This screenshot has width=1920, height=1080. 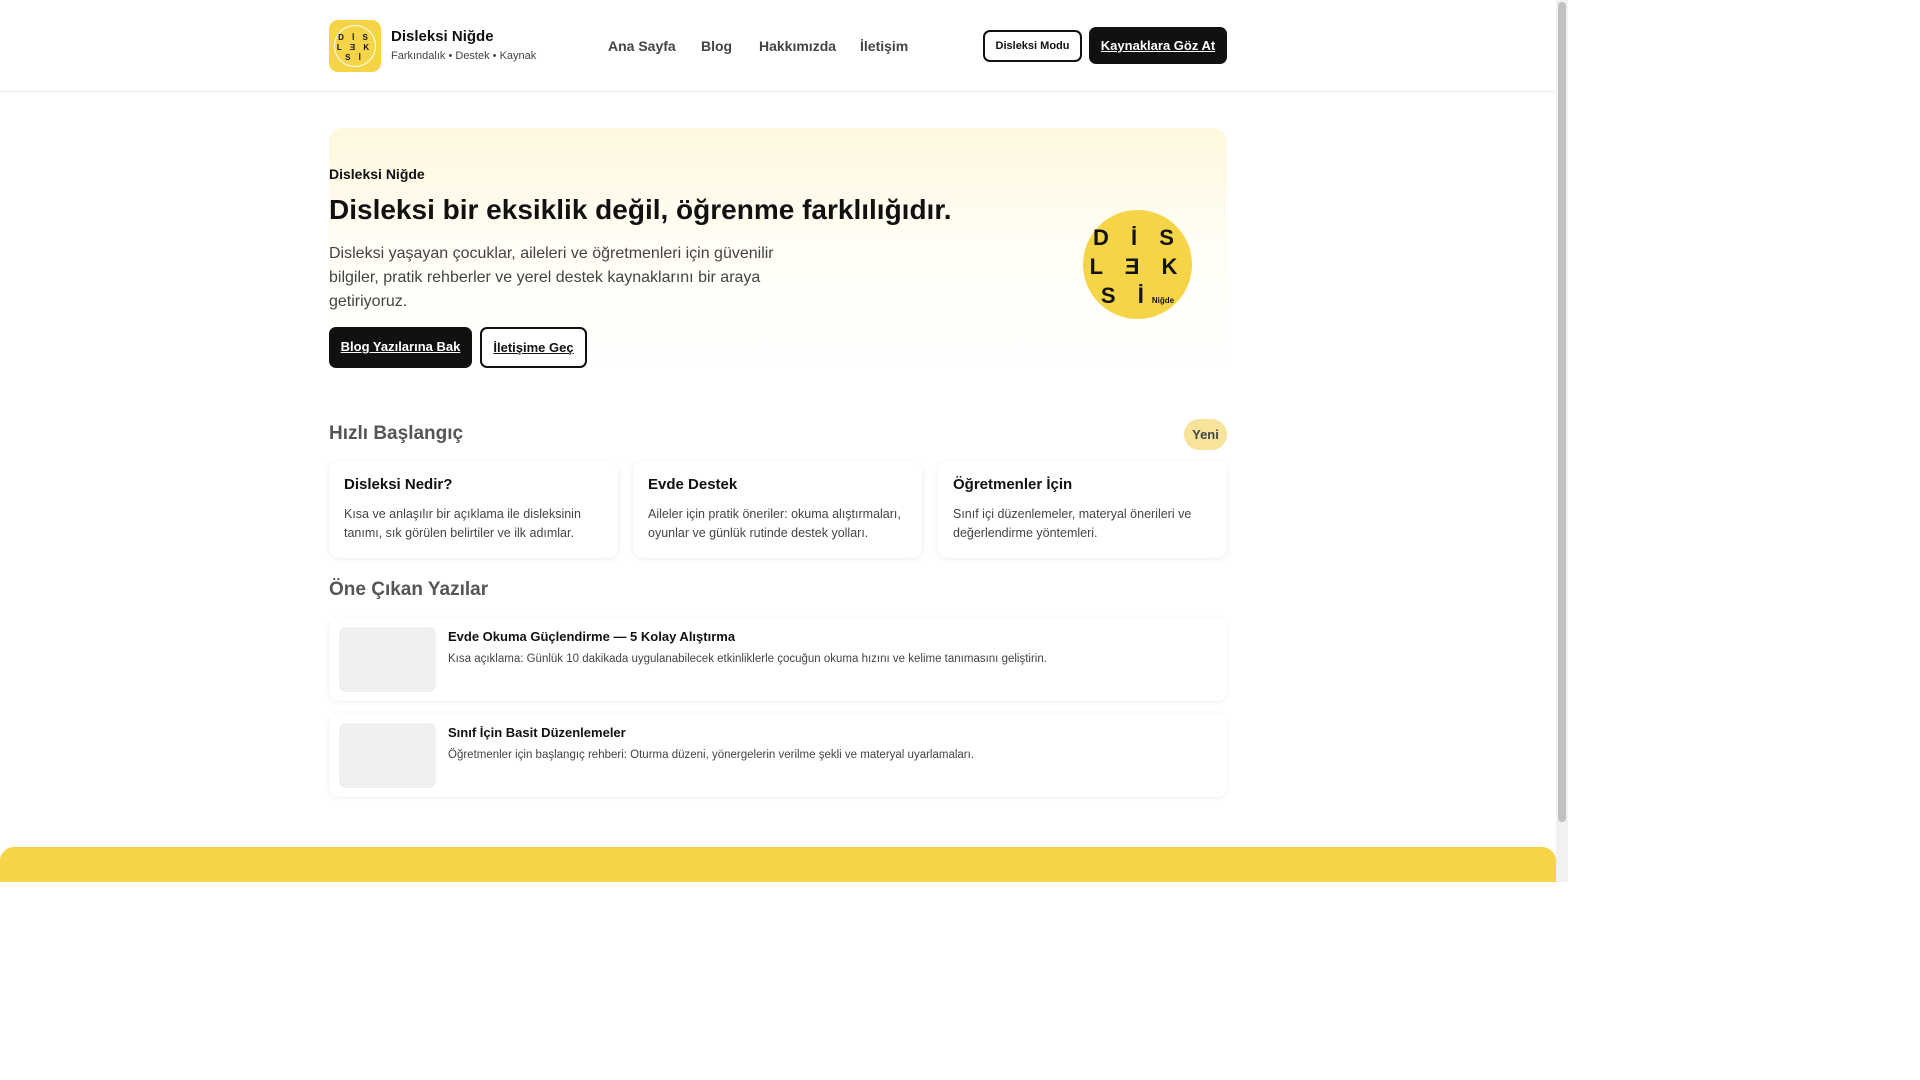 I want to click on site-logo: D İ S L Ǝ K S İ, so click(x=355, y=46).